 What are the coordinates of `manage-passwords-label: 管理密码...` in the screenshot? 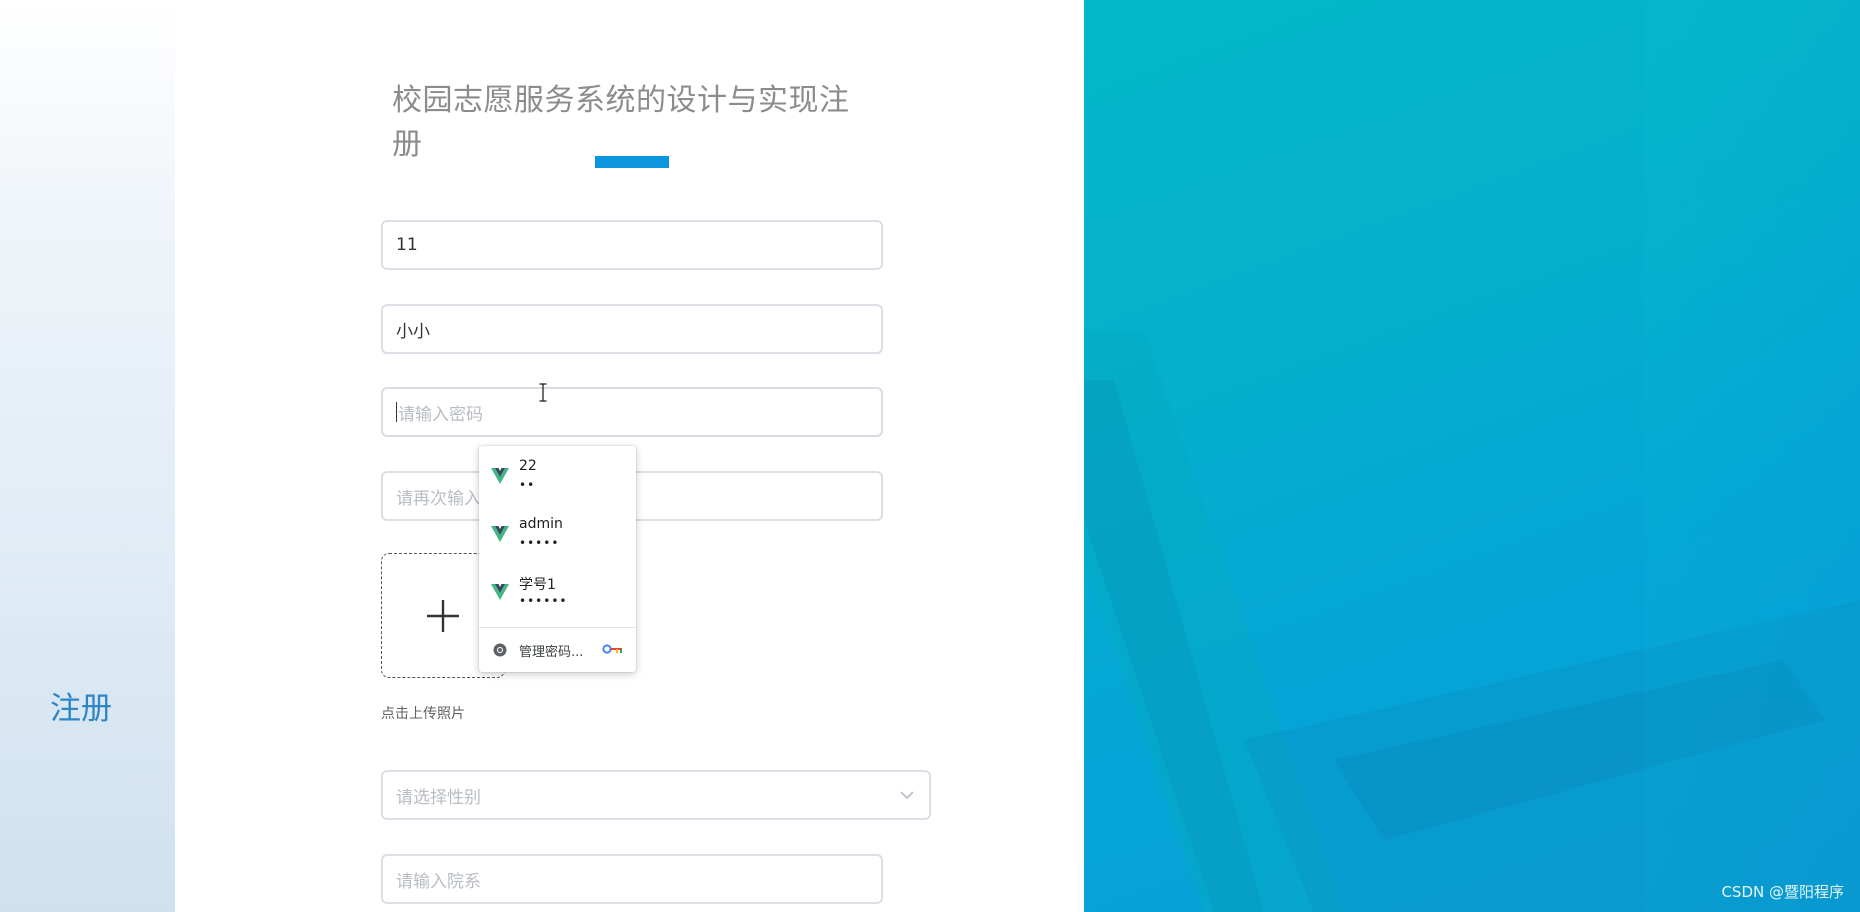 It's located at (551, 652).